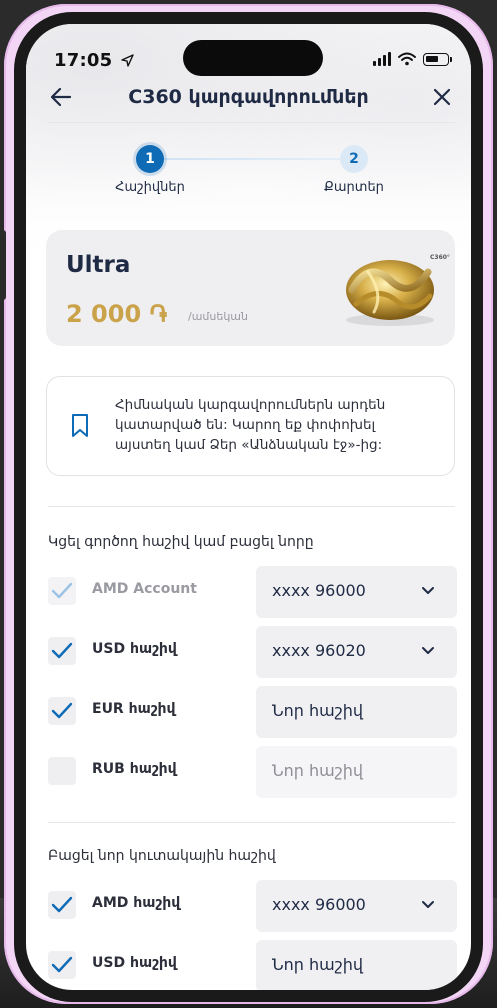  Describe the element at coordinates (390, 293) in the screenshot. I see `gold-sculpture-image` at that location.